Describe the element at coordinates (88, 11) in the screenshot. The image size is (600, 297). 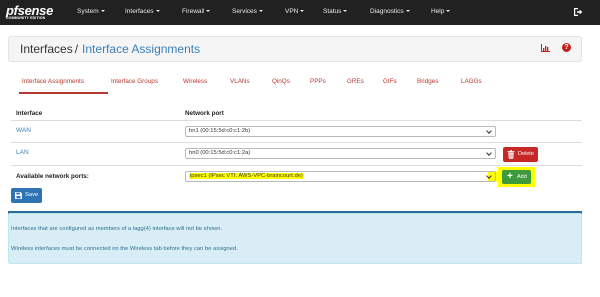
I see `nav-system-label: System` at that location.